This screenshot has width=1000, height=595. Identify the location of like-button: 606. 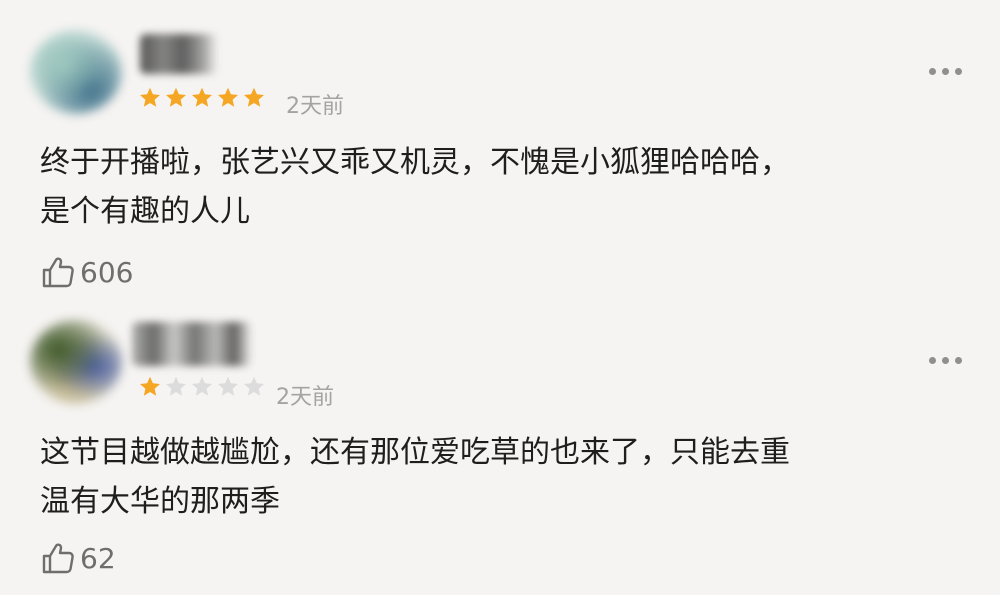
(86, 272).